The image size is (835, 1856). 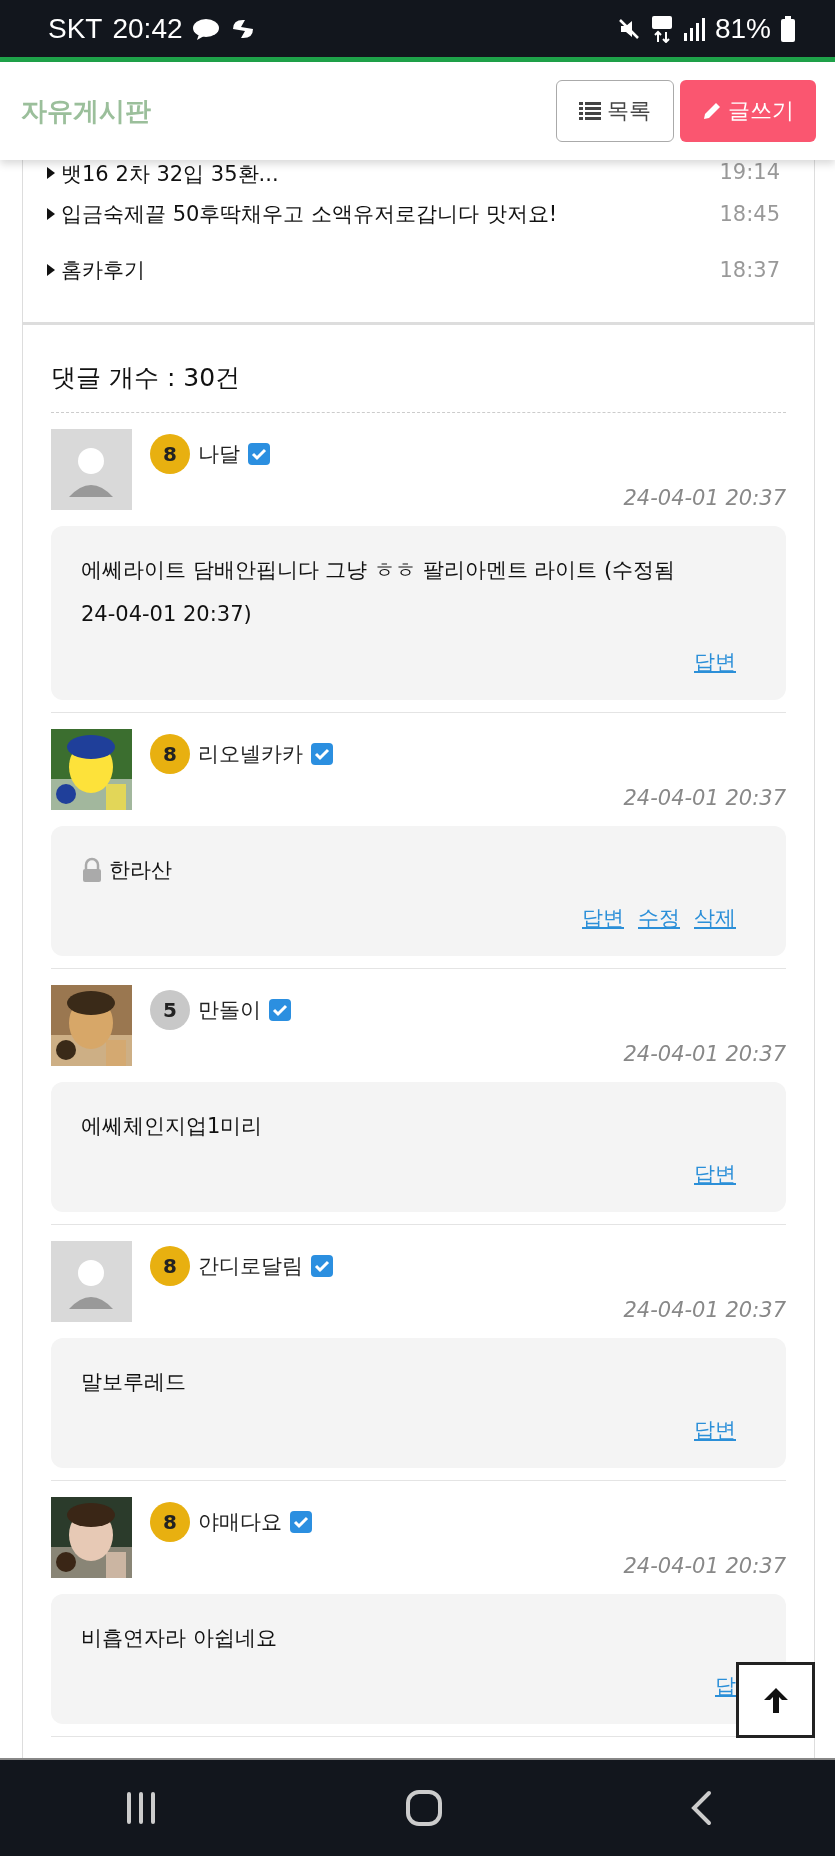 I want to click on post-title-link: 홈카후기, so click(x=390, y=270).